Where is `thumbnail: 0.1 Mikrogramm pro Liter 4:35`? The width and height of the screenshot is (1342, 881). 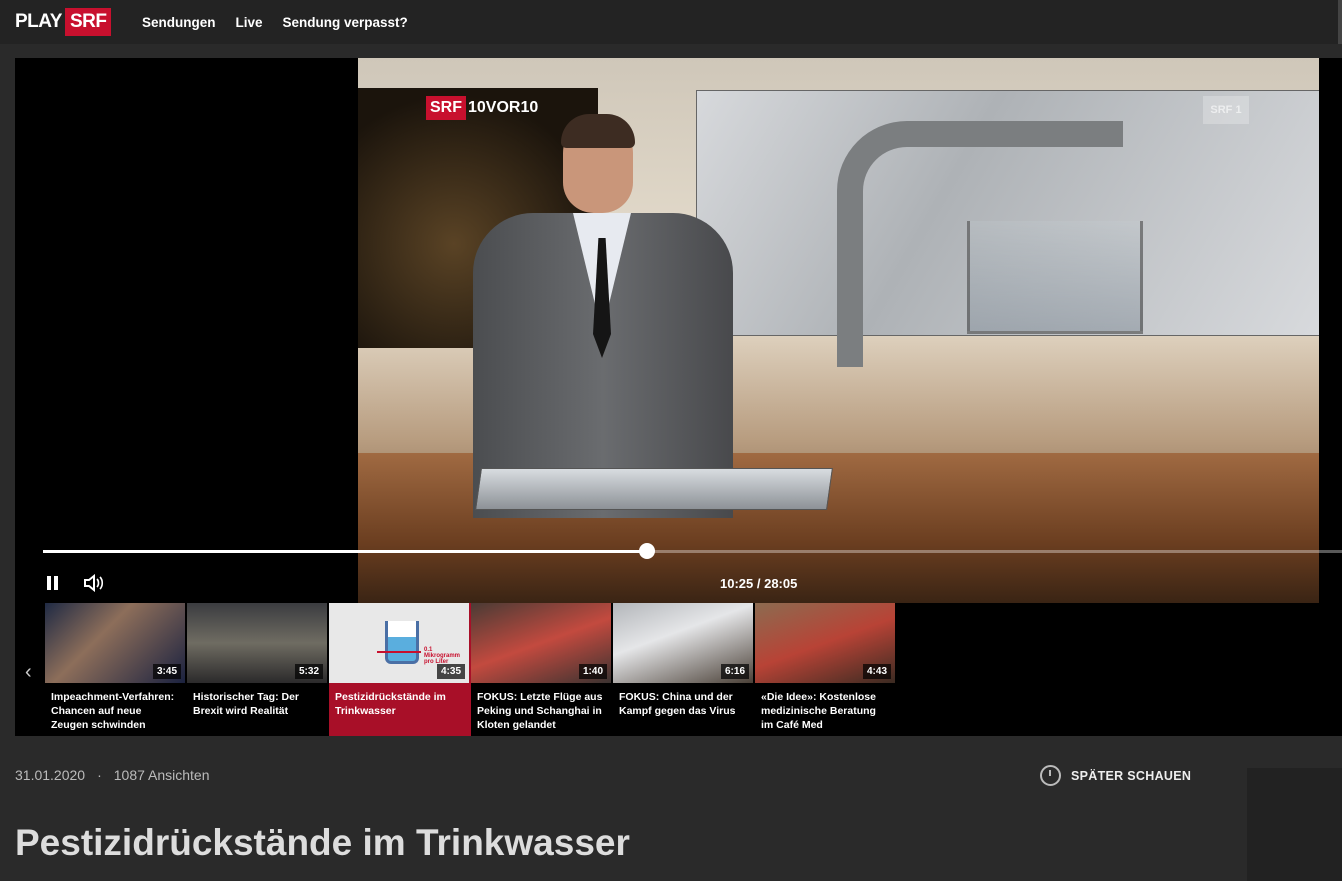
thumbnail: 0.1 Mikrogramm pro Liter 4:35 is located at coordinates (399, 643).